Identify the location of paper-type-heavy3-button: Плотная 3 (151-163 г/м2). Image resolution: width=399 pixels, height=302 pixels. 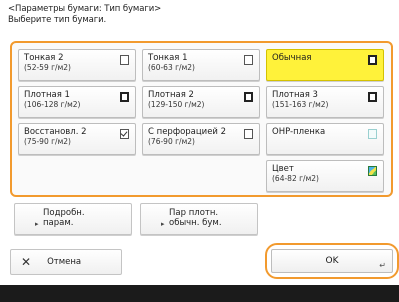
(325, 102).